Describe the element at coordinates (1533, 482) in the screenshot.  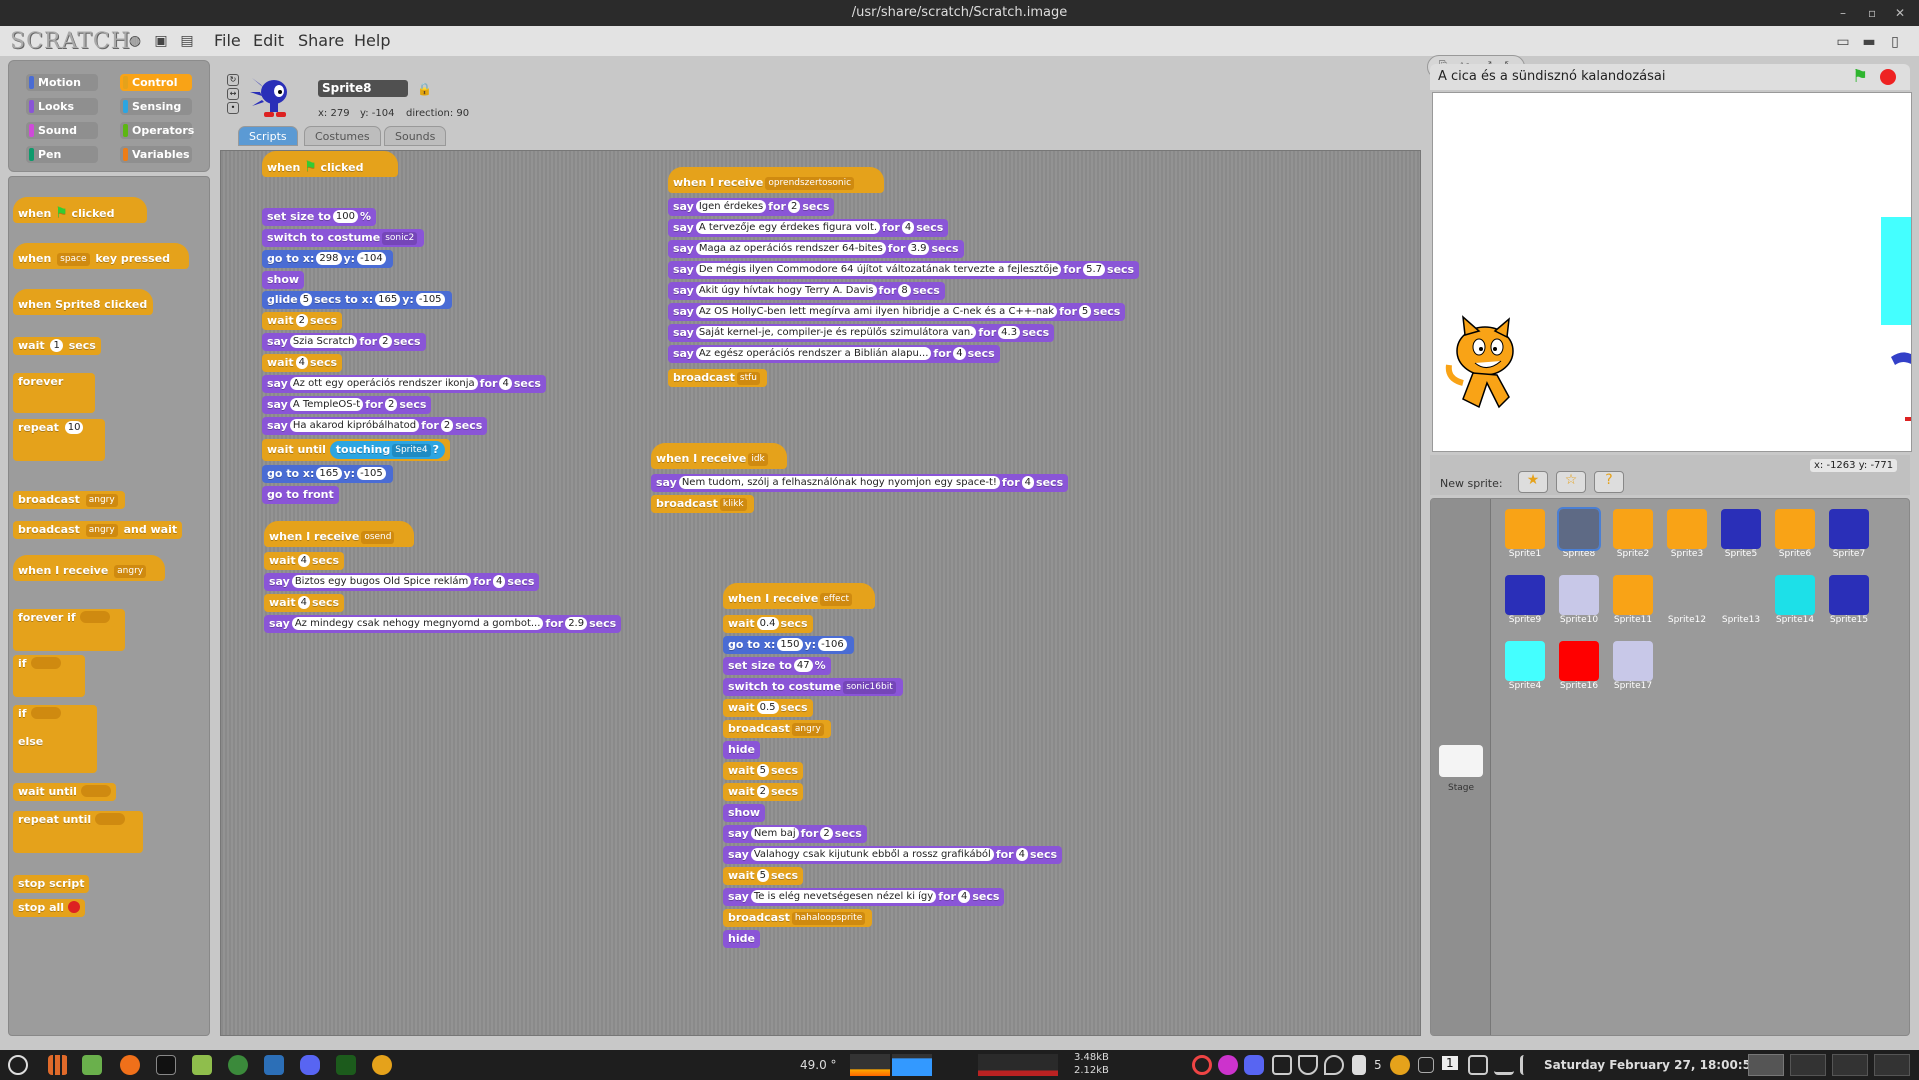
I see `paint-sprite-icon: ★` at that location.